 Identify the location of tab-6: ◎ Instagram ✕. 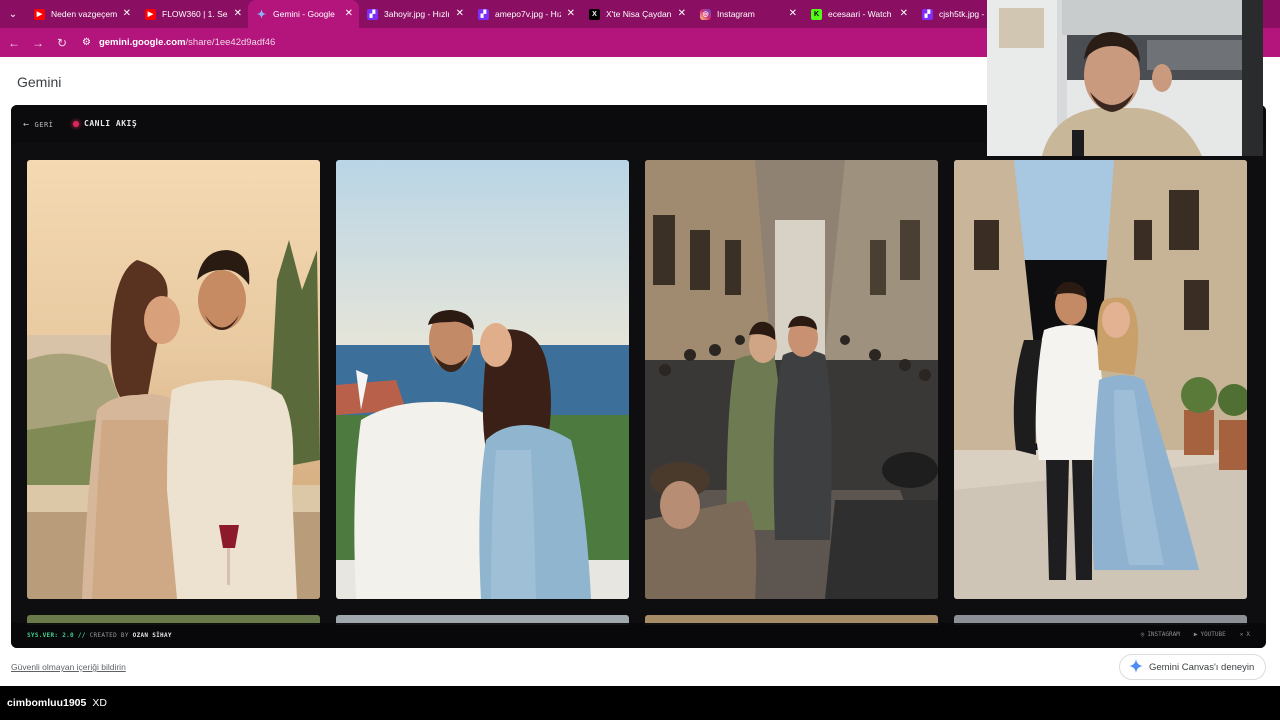
(747, 14).